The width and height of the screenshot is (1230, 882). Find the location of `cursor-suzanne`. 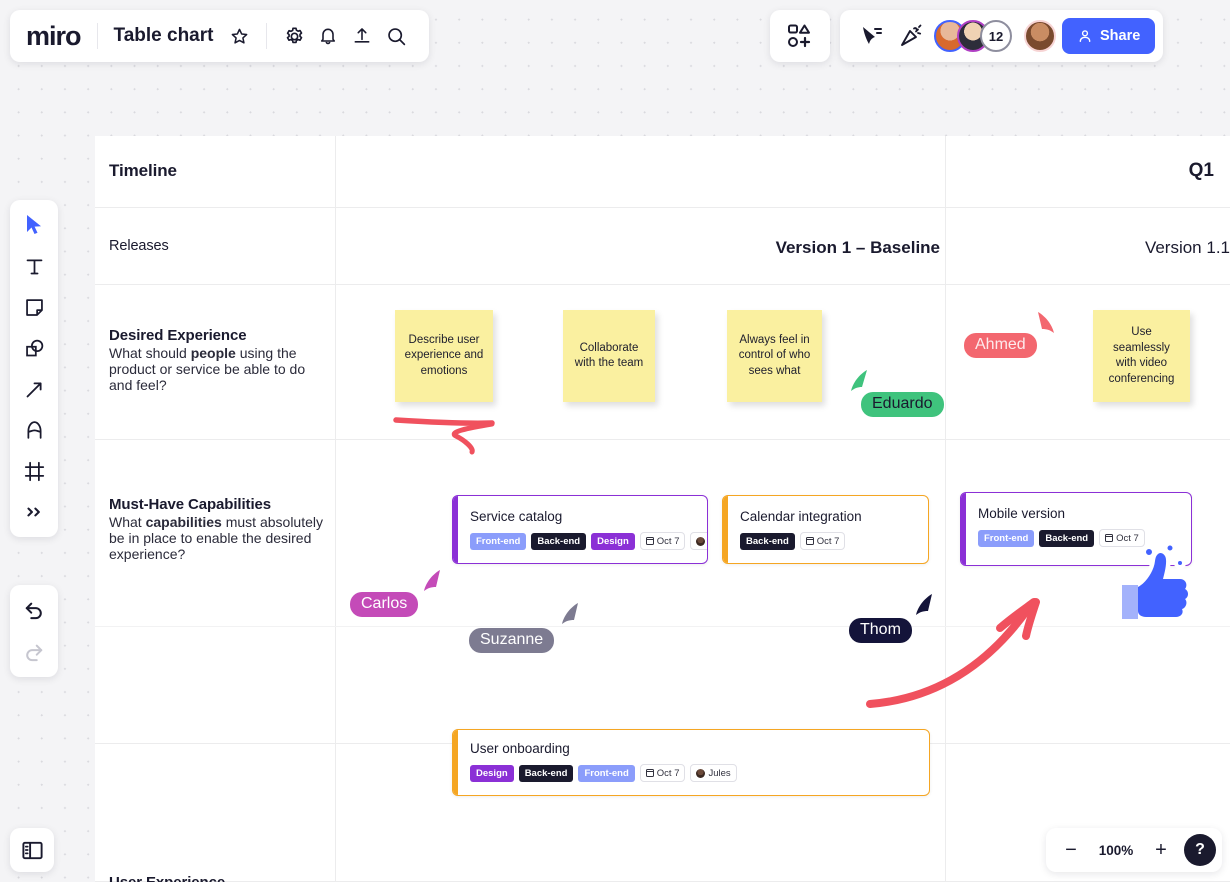

cursor-suzanne is located at coordinates (569, 613).